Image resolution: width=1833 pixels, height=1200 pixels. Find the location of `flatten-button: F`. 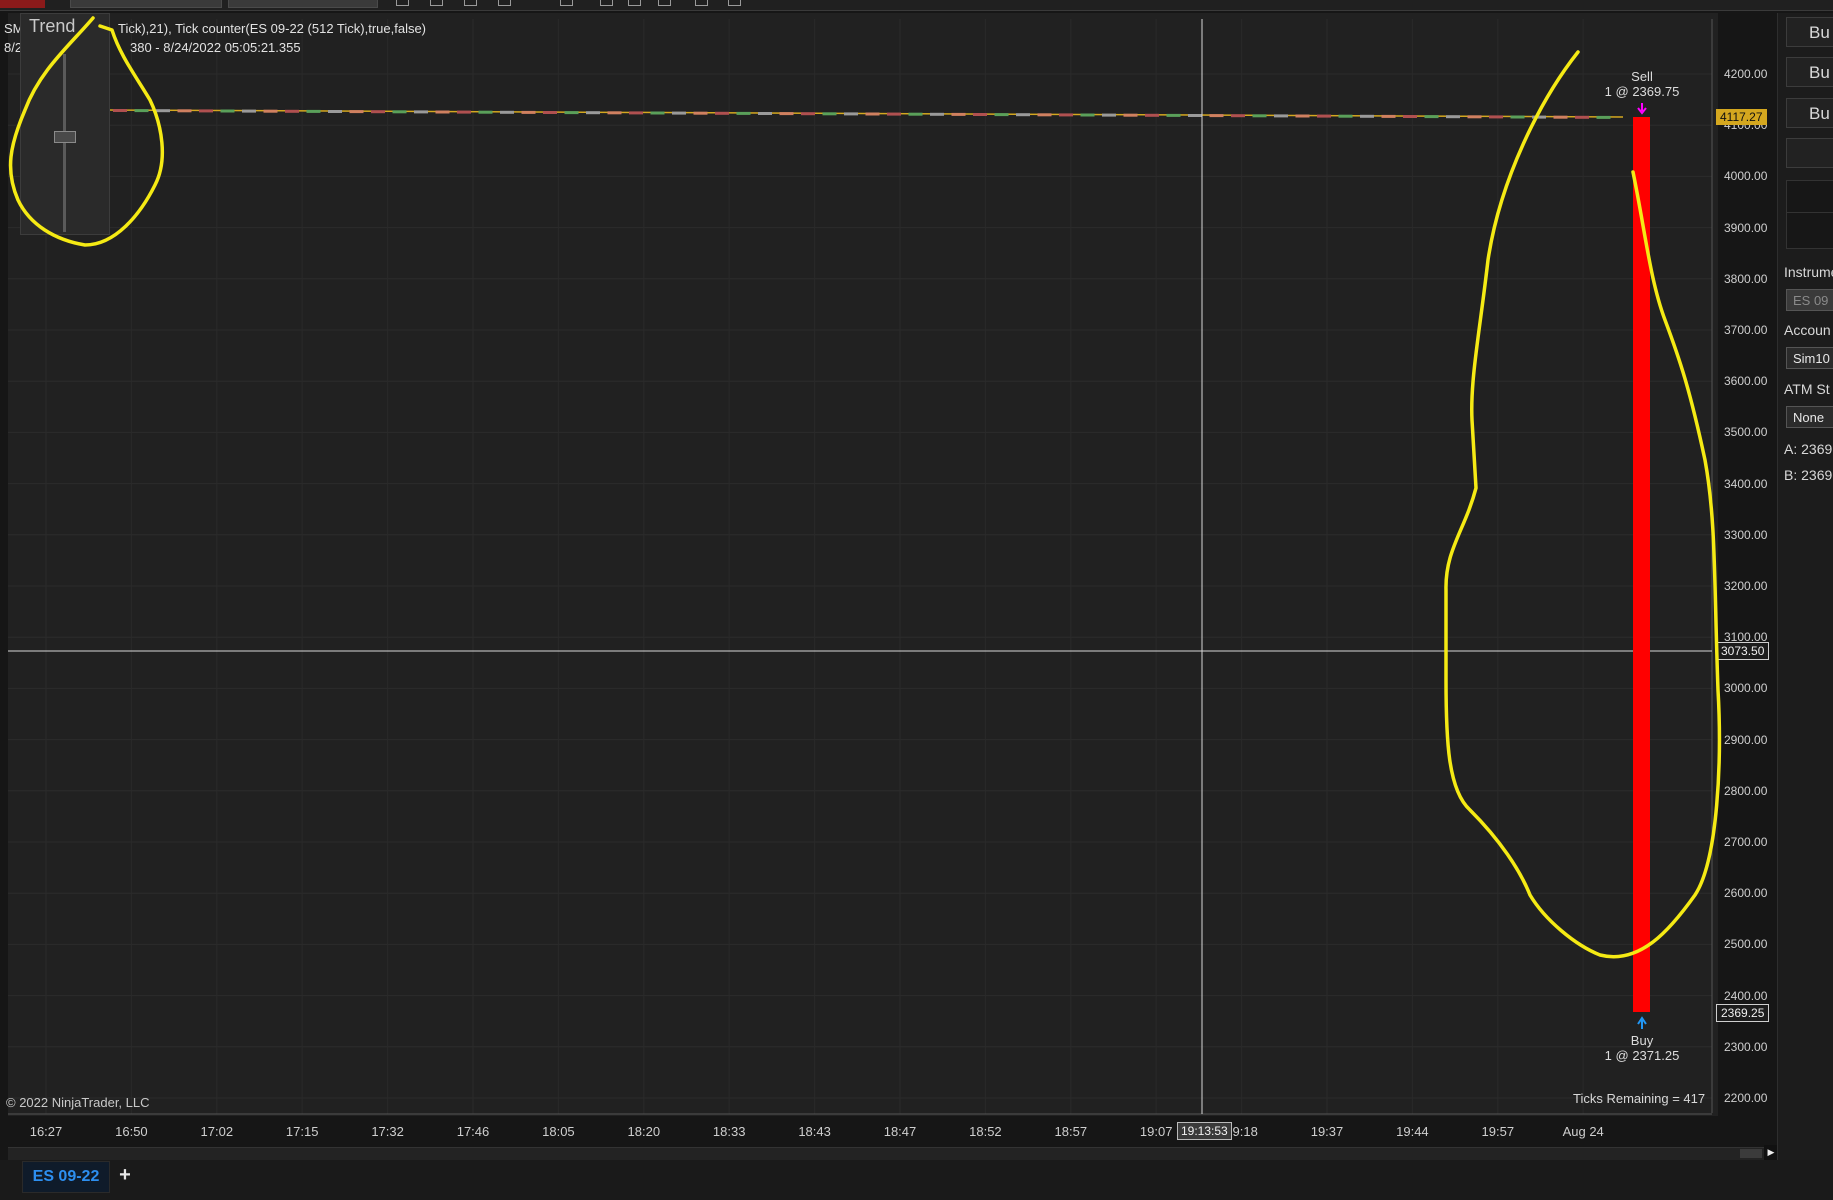

flatten-button: F is located at coordinates (1809, 153).